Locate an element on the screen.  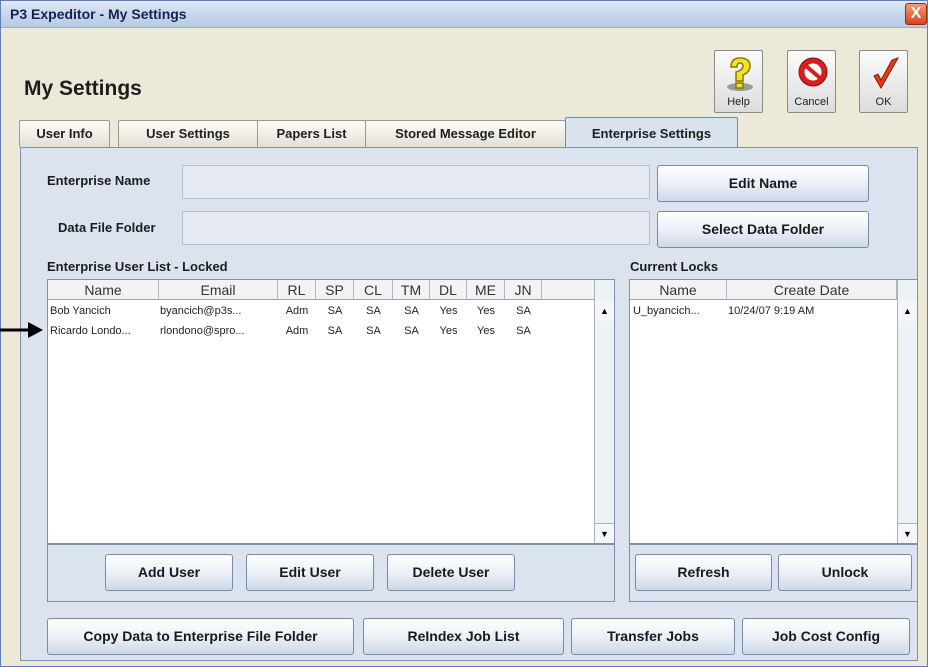
enterprise-name-label: Enterprise Name is located at coordinates (99, 180).